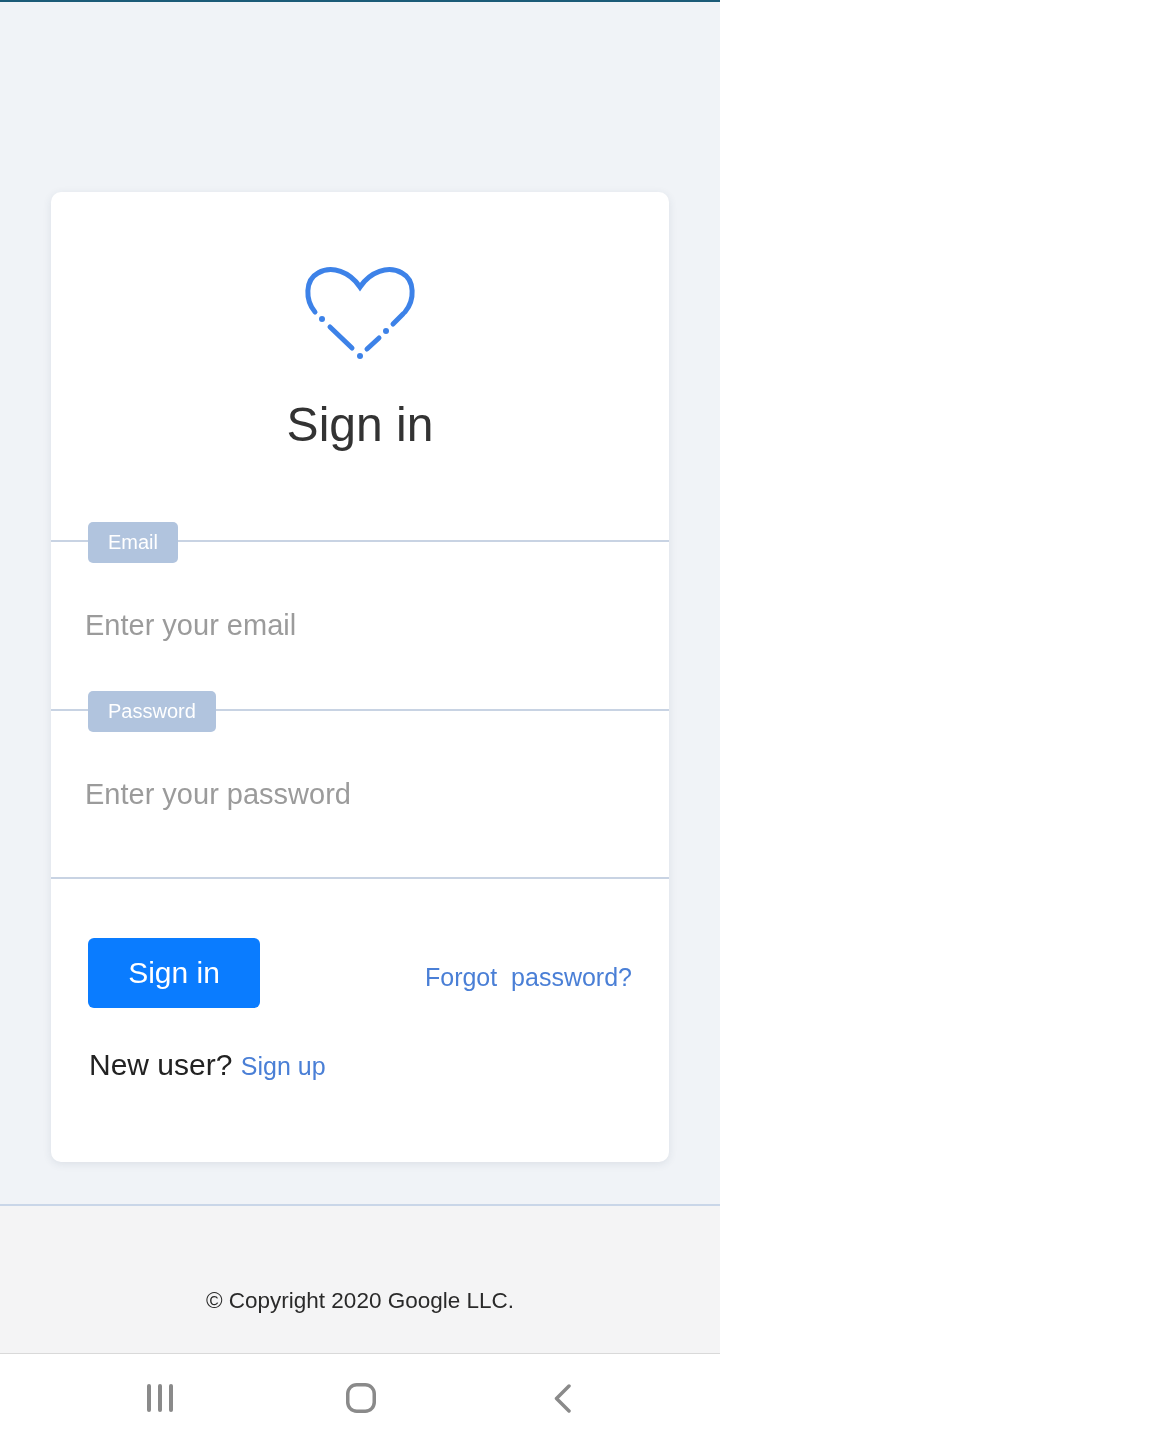 The height and width of the screenshot is (1441, 1152). What do you see at coordinates (360, 313) in the screenshot?
I see `heart-icon` at bounding box center [360, 313].